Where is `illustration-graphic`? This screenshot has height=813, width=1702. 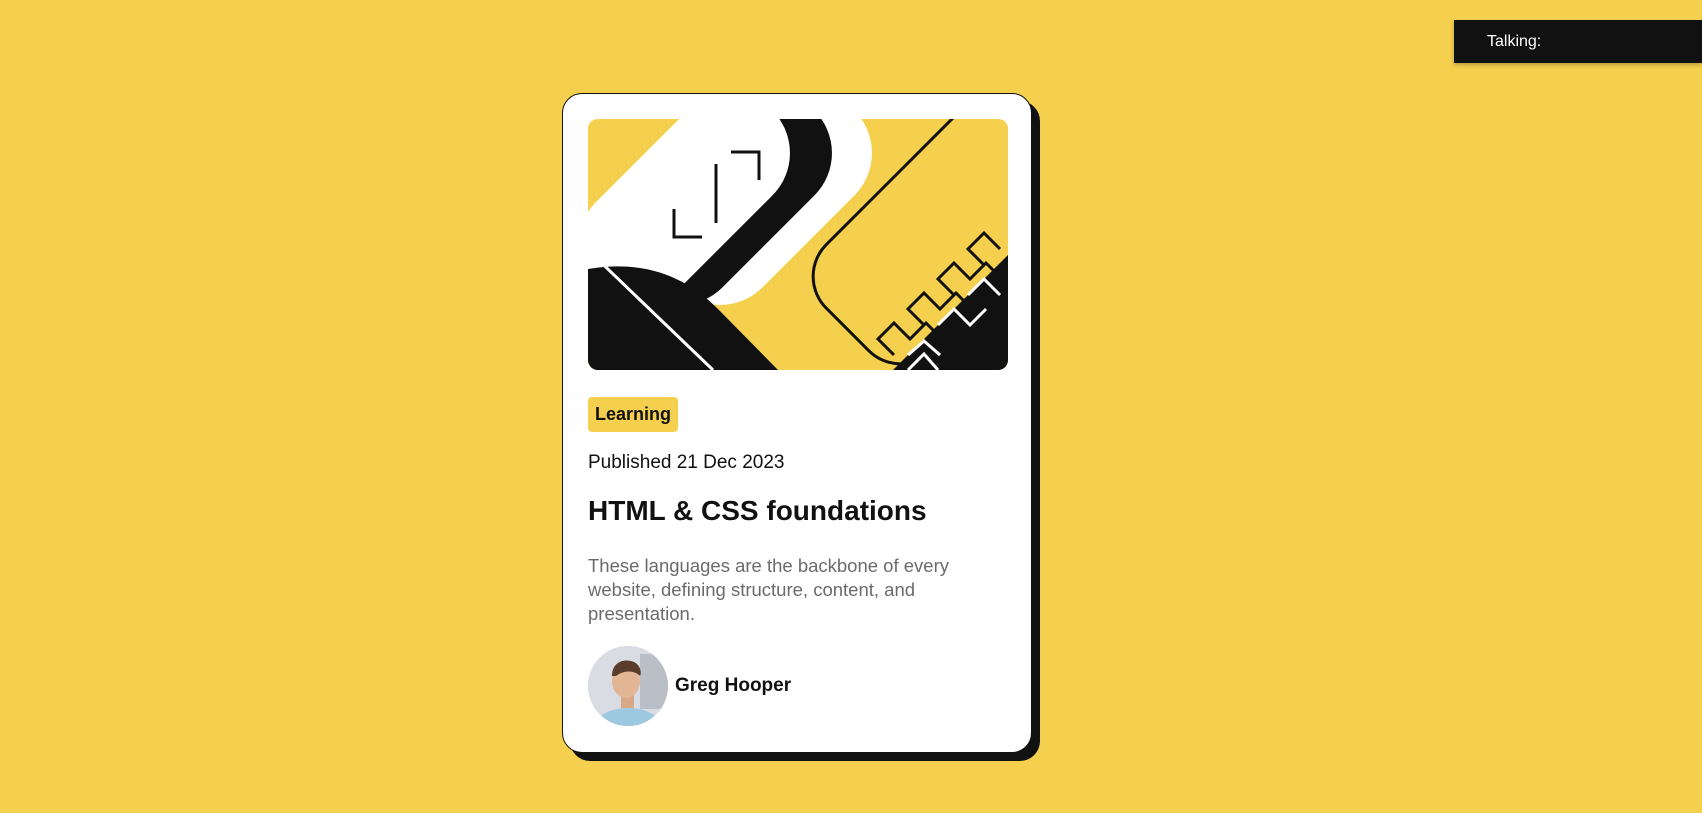
illustration-graphic is located at coordinates (798, 244).